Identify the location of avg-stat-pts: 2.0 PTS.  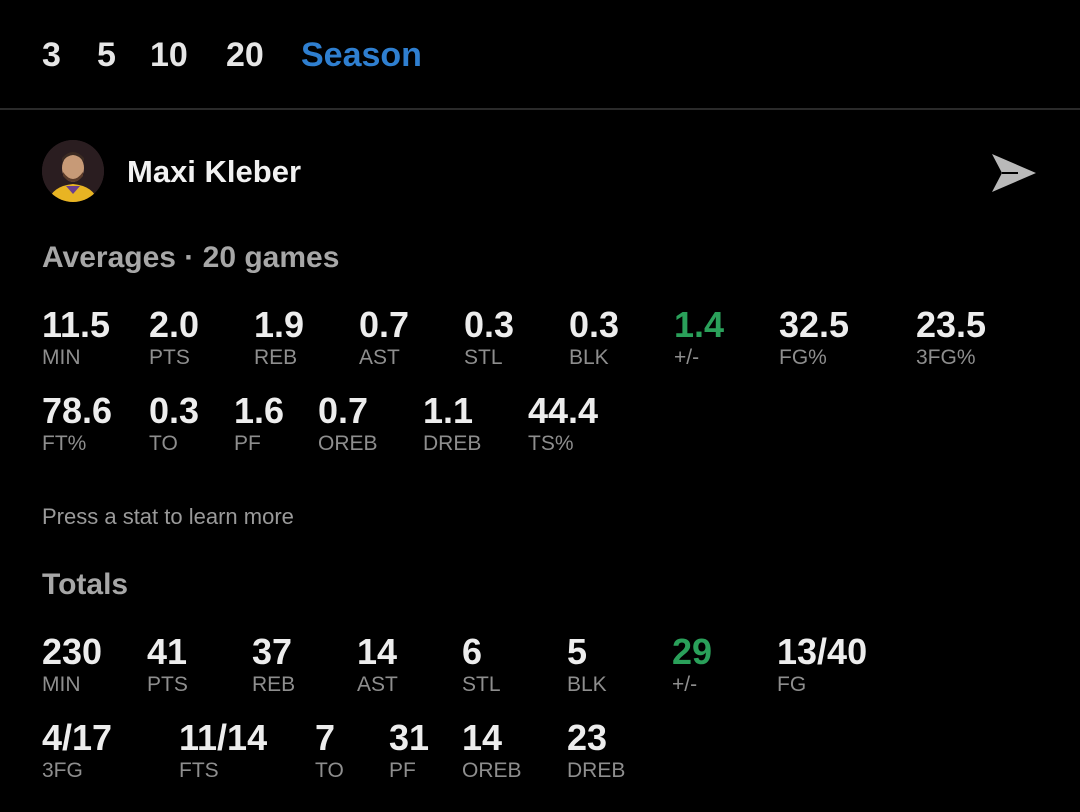
(174, 338).